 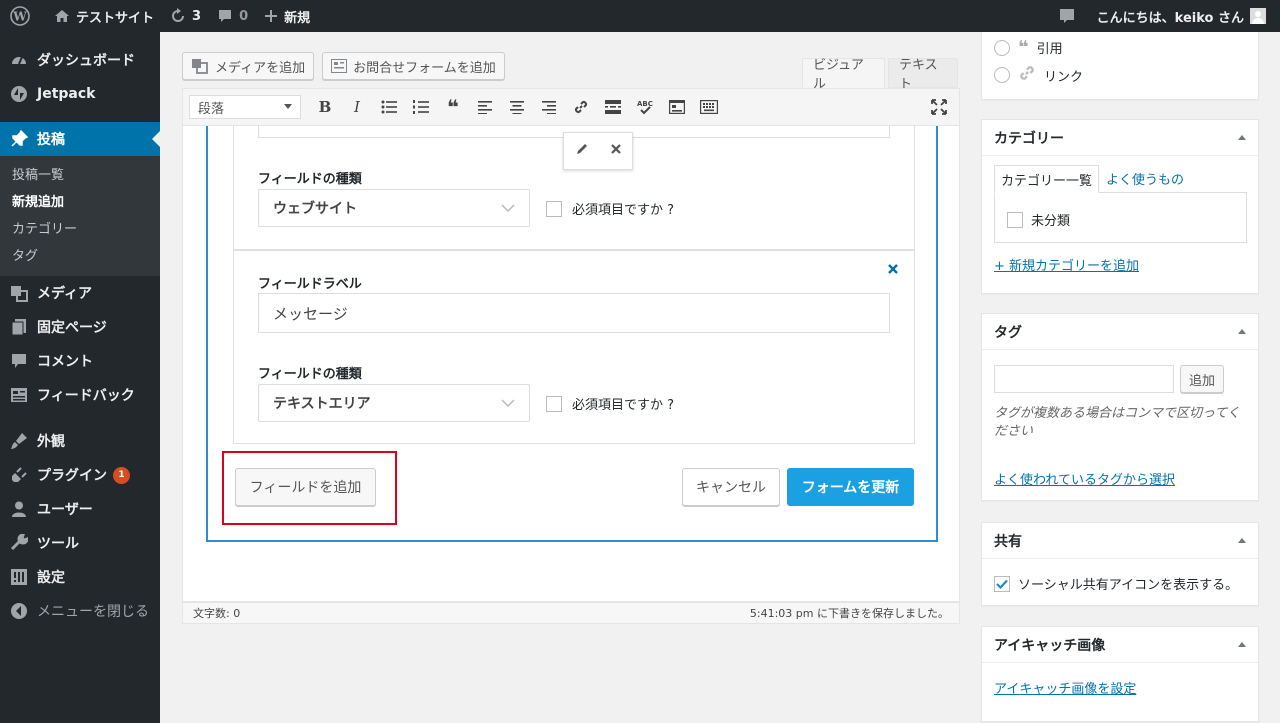 I want to click on tools-icon, so click(x=19, y=543).